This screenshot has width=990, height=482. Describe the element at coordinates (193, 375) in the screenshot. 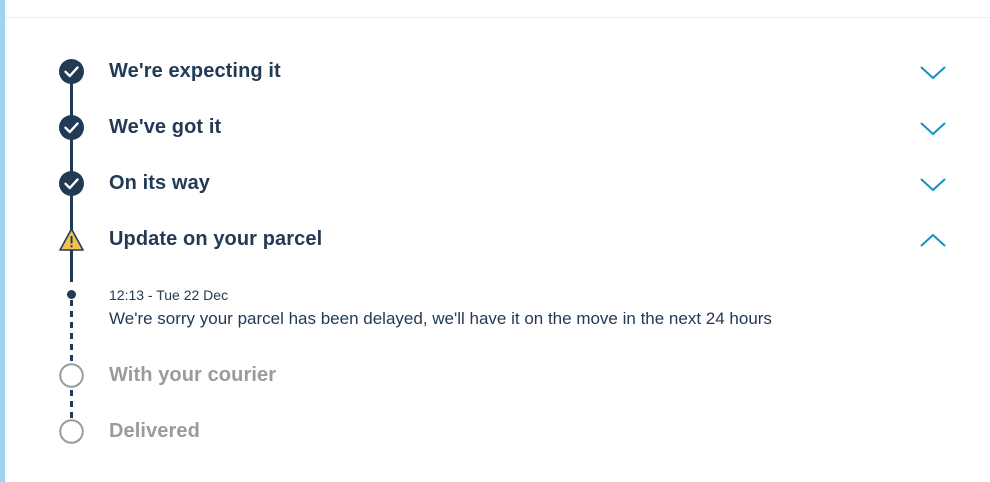

I see `step-label: With your courier` at that location.